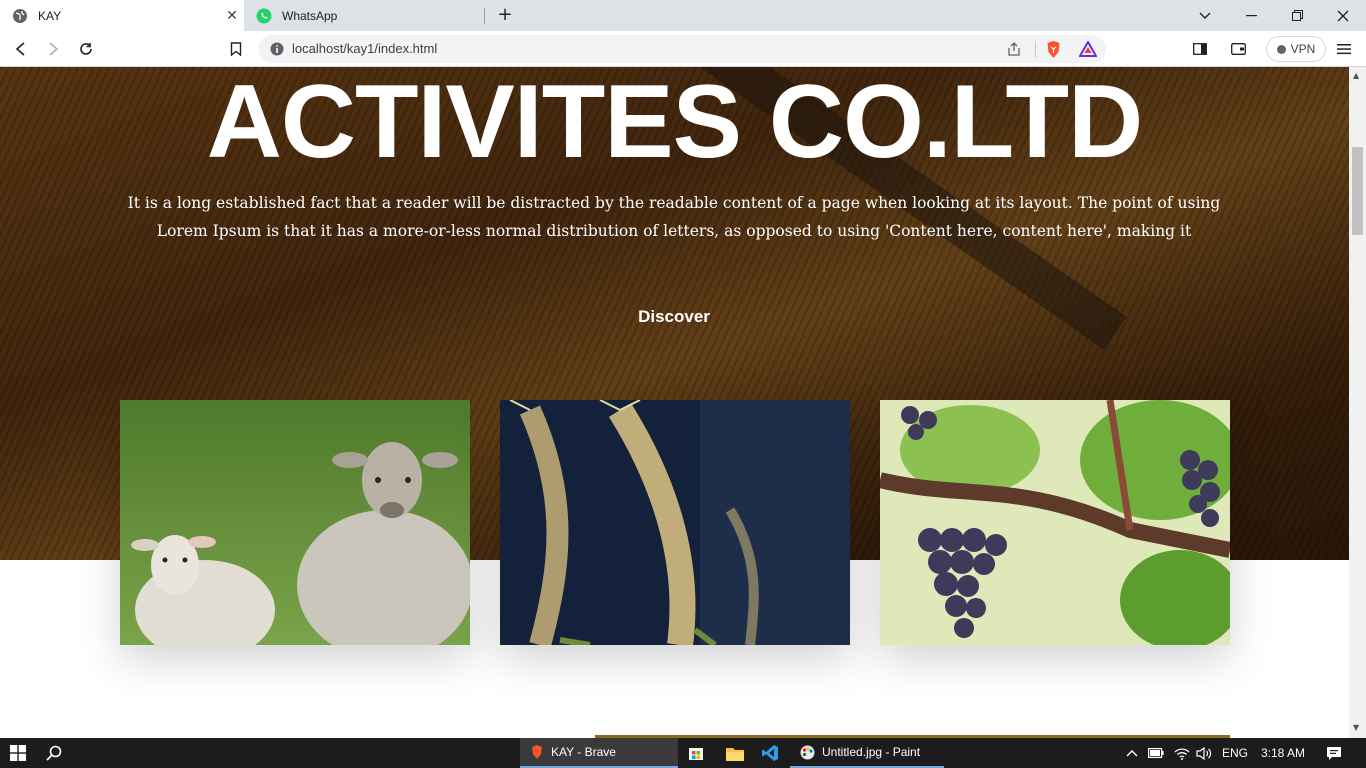 The image size is (1366, 768). Describe the element at coordinates (50, 15) in the screenshot. I see `tab-title: KAY` at that location.